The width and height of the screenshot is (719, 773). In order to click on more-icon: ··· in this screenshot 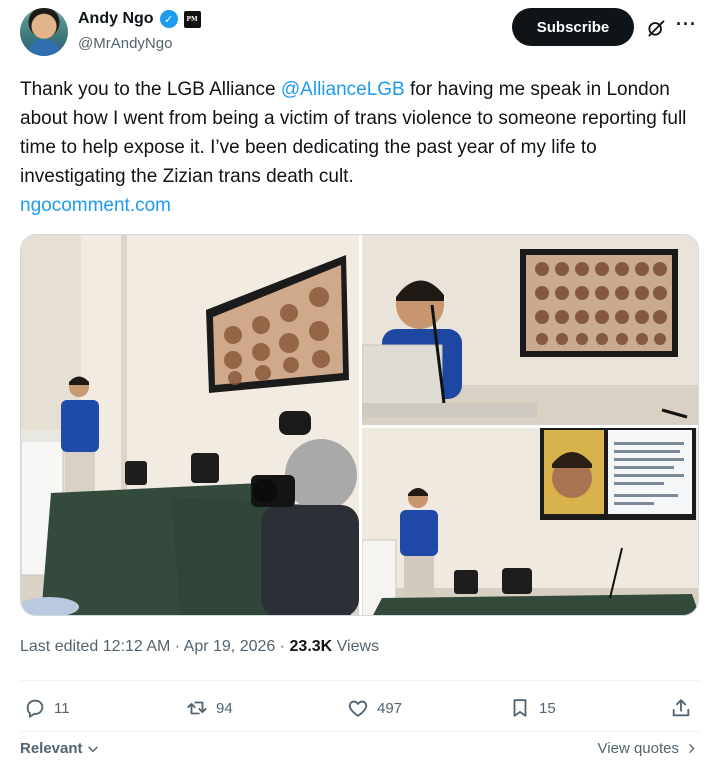, I will do `click(686, 24)`.